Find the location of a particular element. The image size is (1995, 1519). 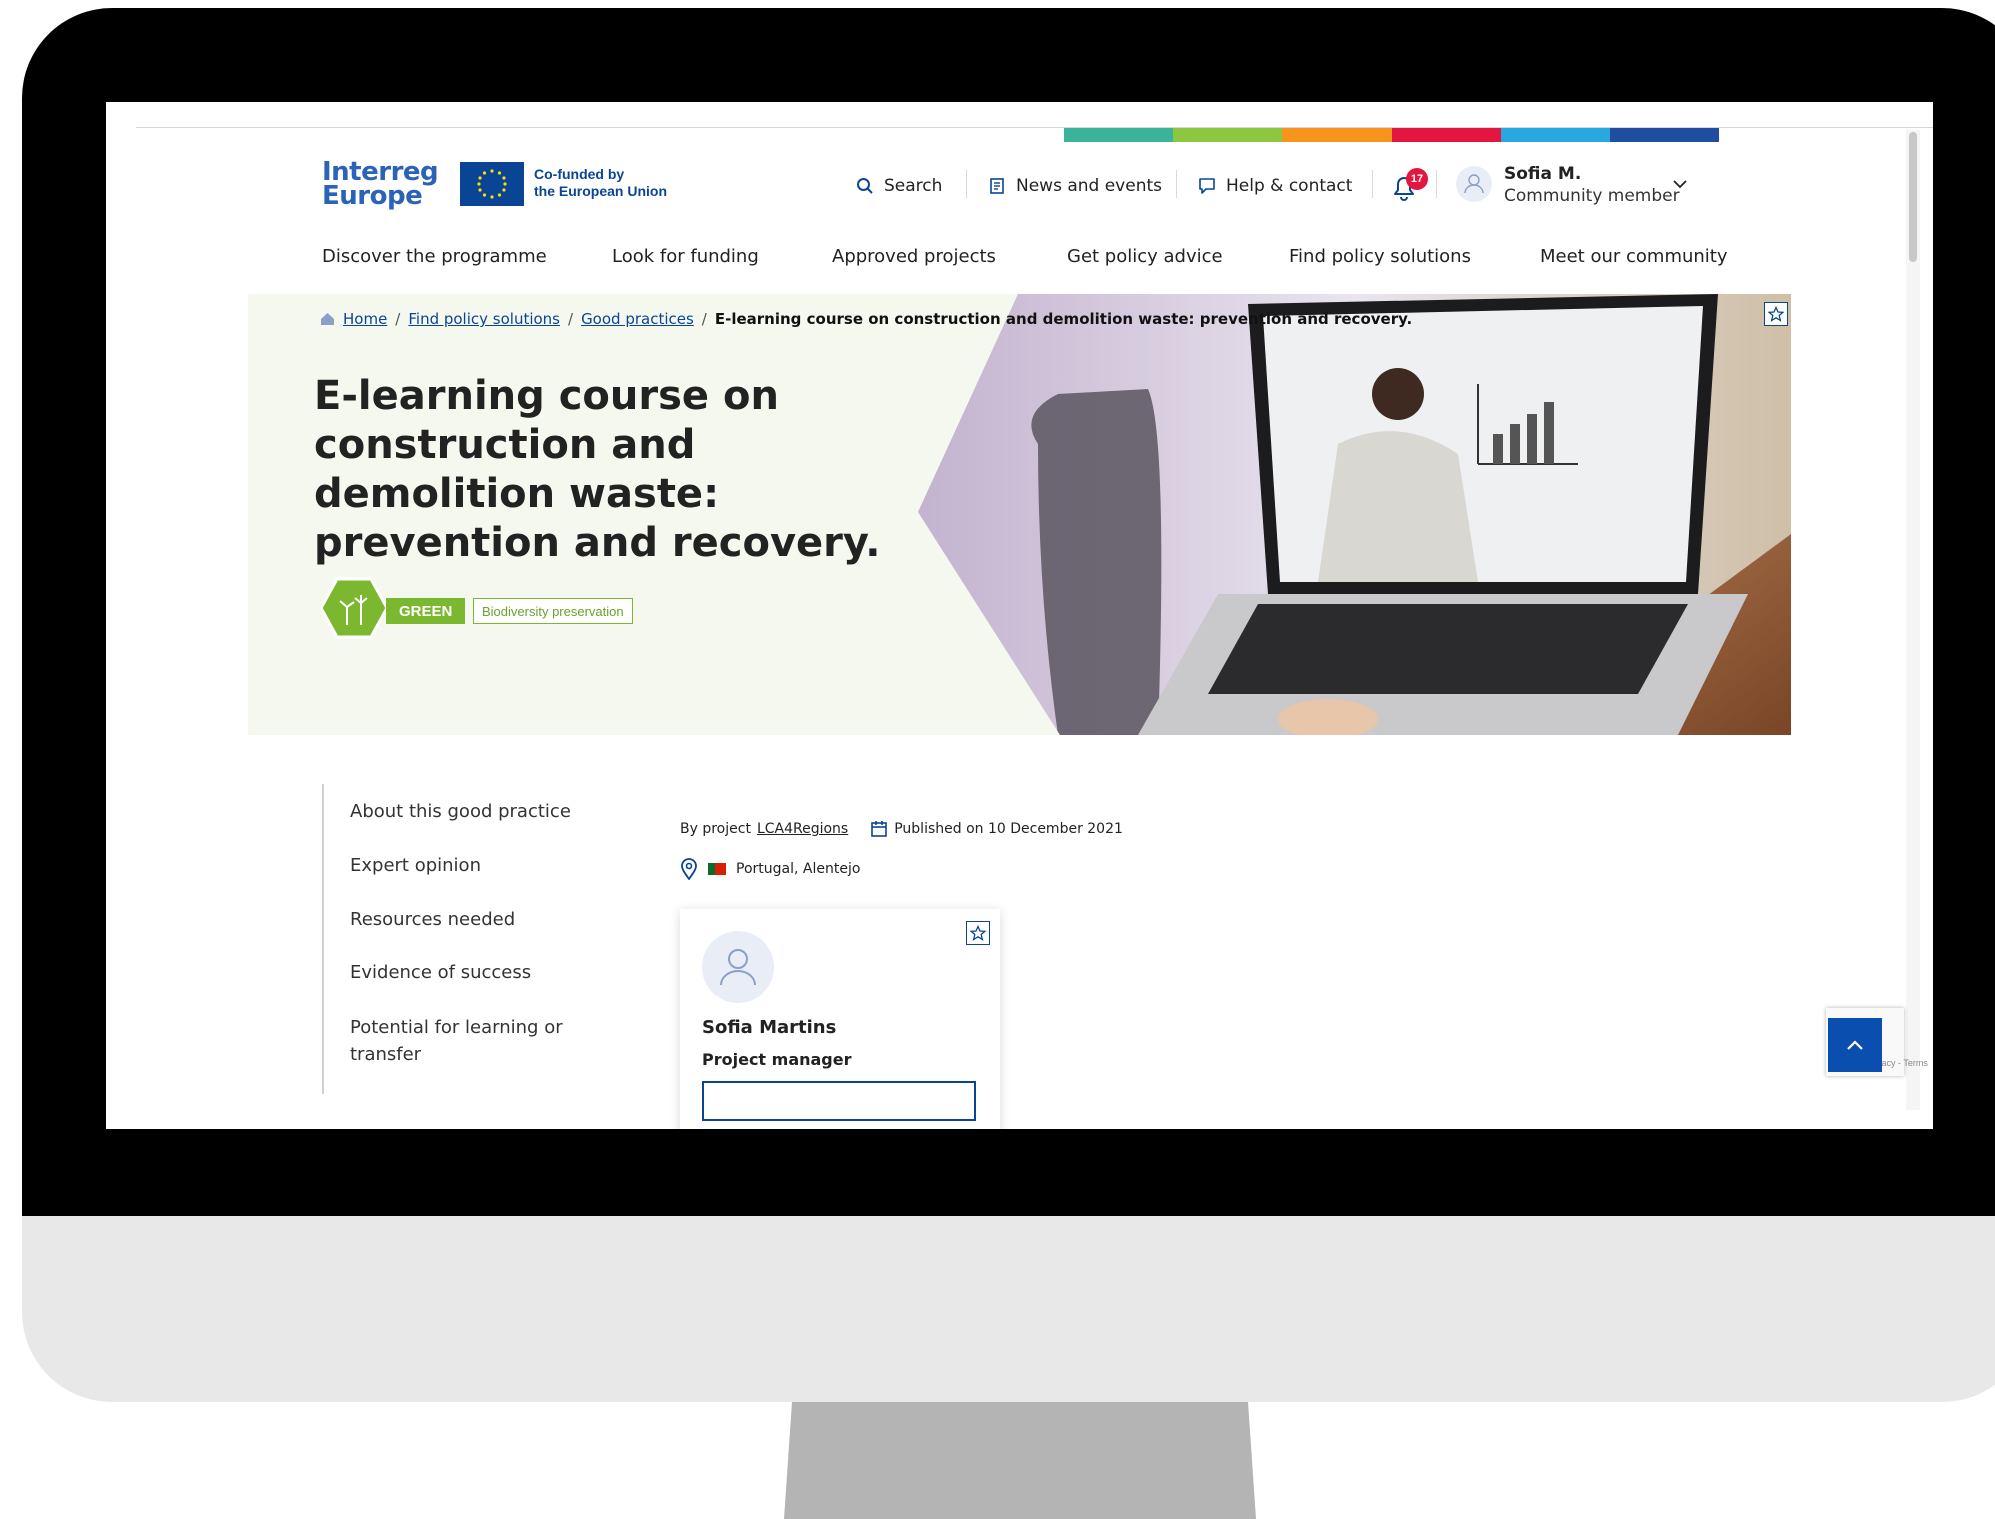

location-meta: Portugal, Alentejo is located at coordinates (770, 869).